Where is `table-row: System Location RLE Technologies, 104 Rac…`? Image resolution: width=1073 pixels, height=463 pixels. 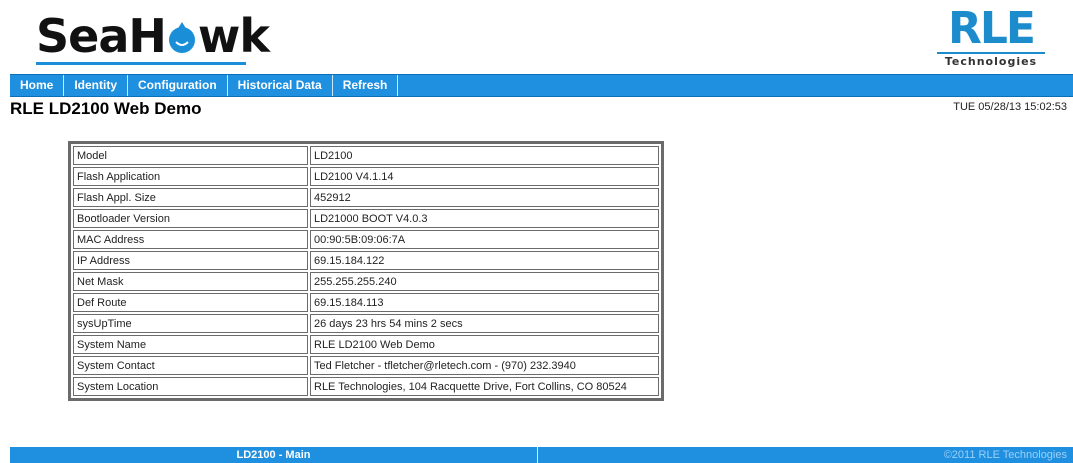 table-row: System Location RLE Technologies, 104 Rac… is located at coordinates (366, 386).